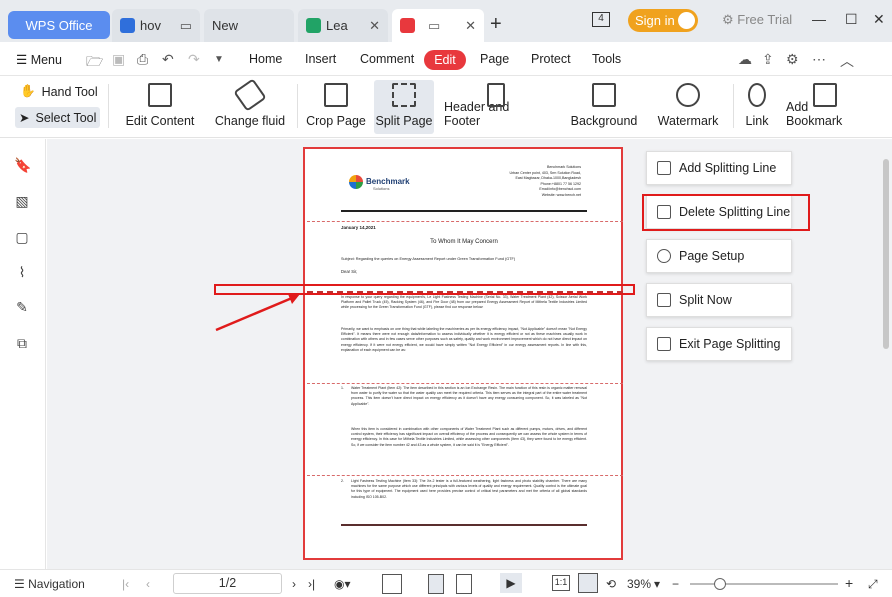 The image size is (892, 597). Describe the element at coordinates (22, 272) in the screenshot. I see `attachment-icon: ⌇` at that location.